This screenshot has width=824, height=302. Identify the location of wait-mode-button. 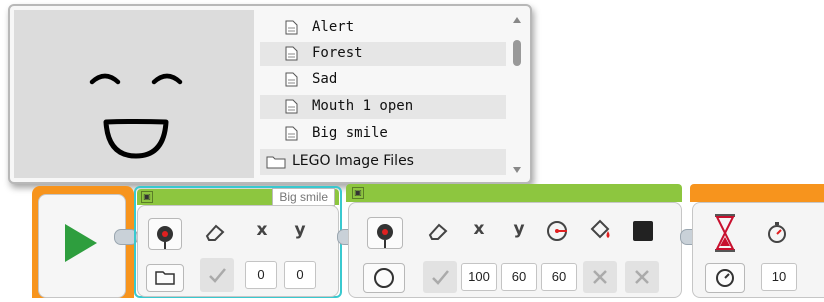
(725, 278).